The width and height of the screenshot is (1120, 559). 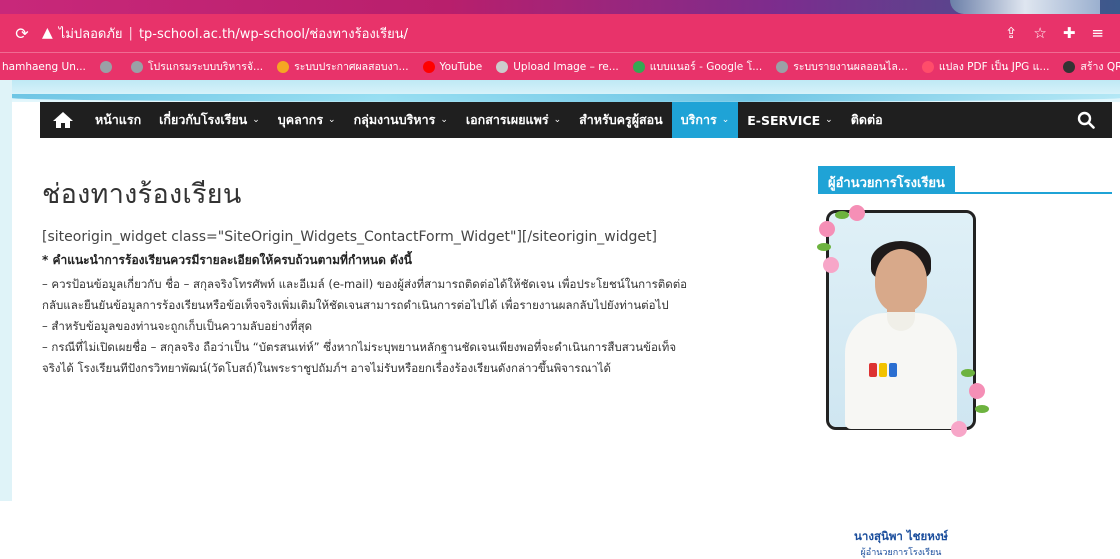 I want to click on home-icon-svg, so click(x=63, y=120).